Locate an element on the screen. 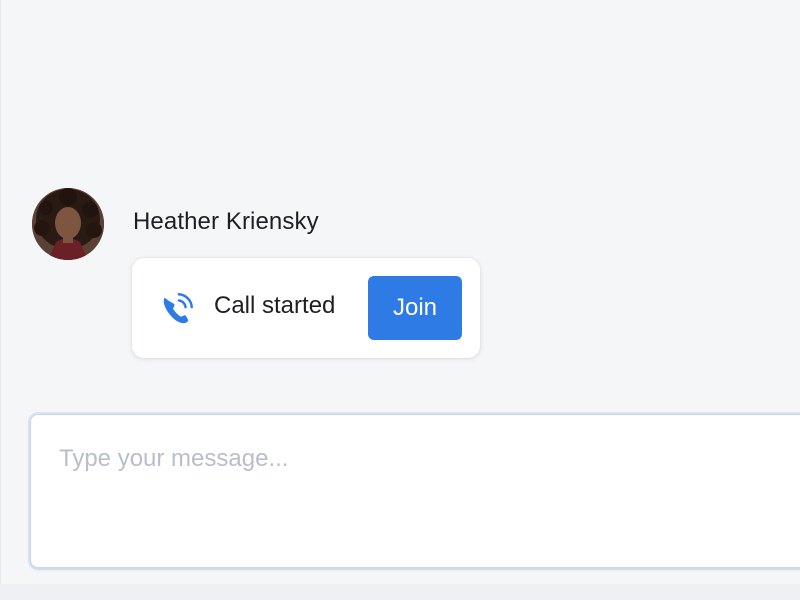  phone-call-icon is located at coordinates (178, 308).